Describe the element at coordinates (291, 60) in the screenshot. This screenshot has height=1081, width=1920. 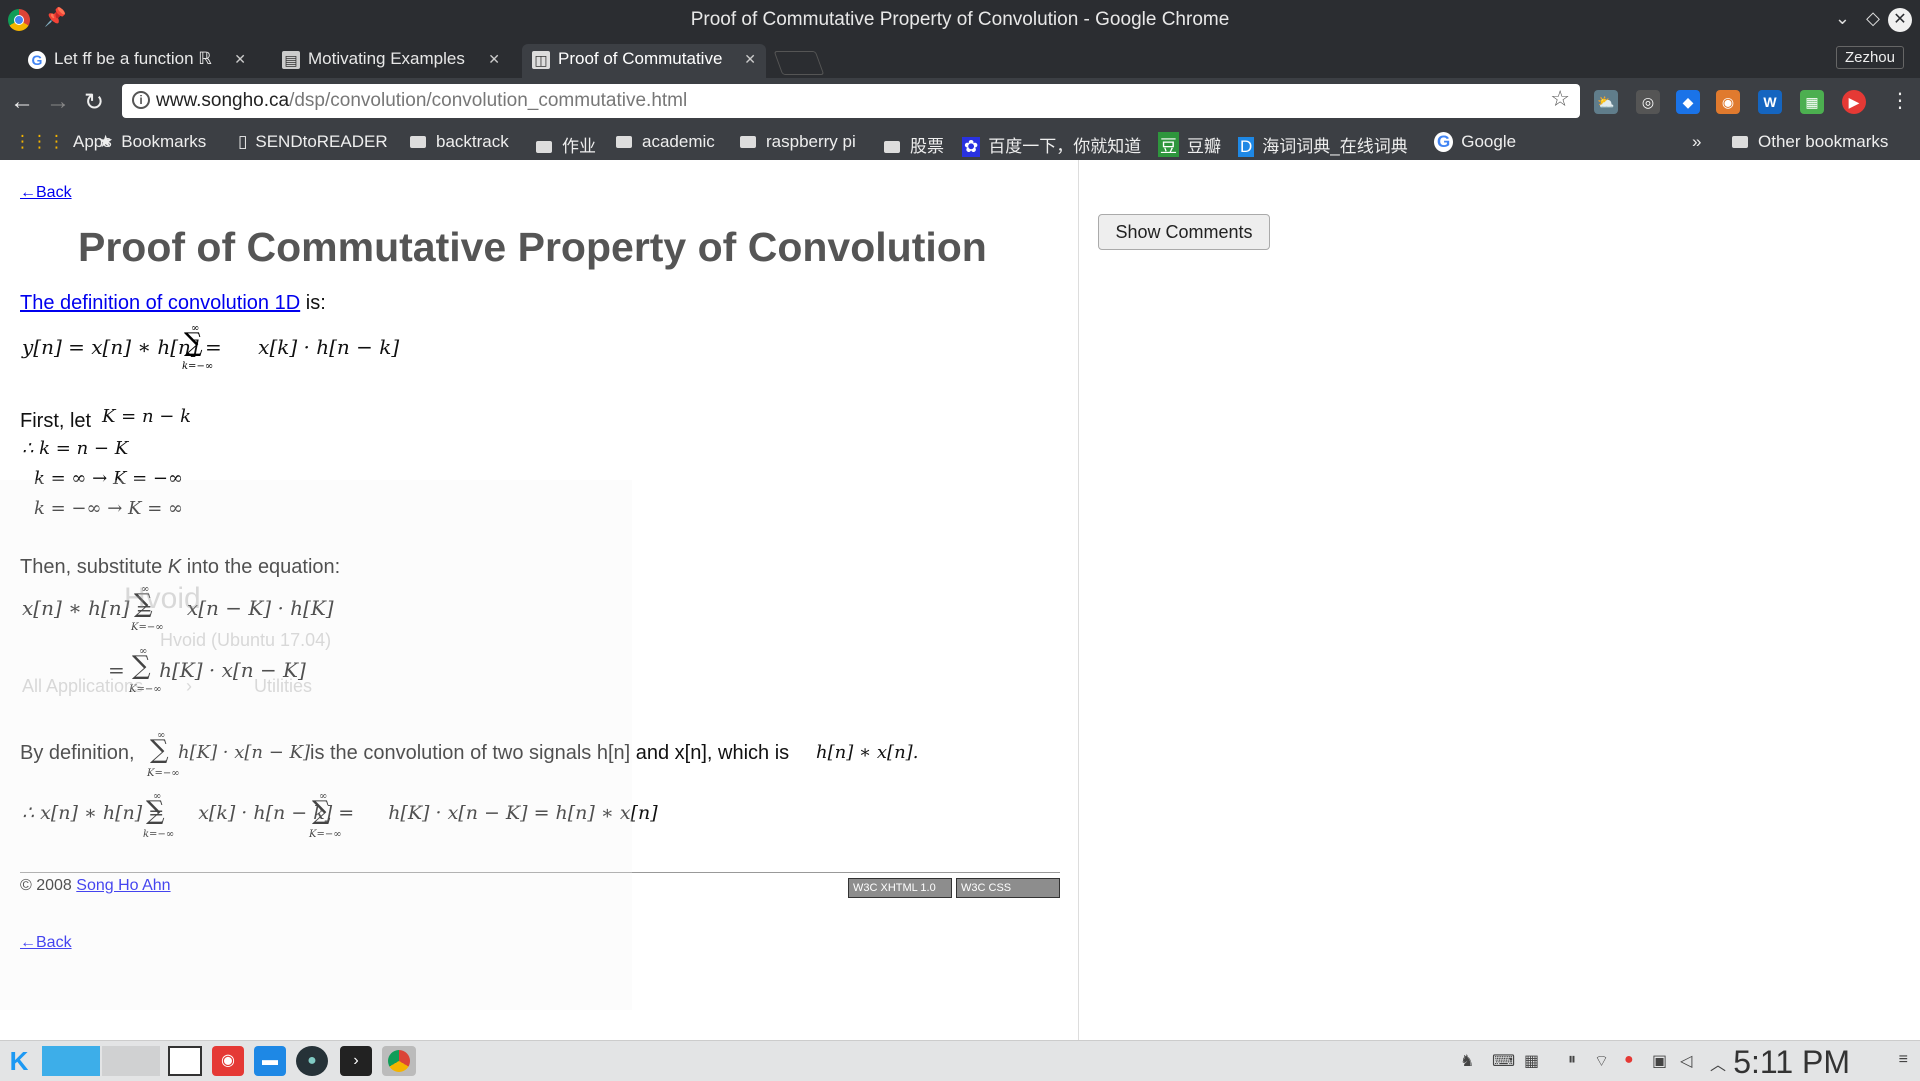
I see `book-icon: ▤` at that location.